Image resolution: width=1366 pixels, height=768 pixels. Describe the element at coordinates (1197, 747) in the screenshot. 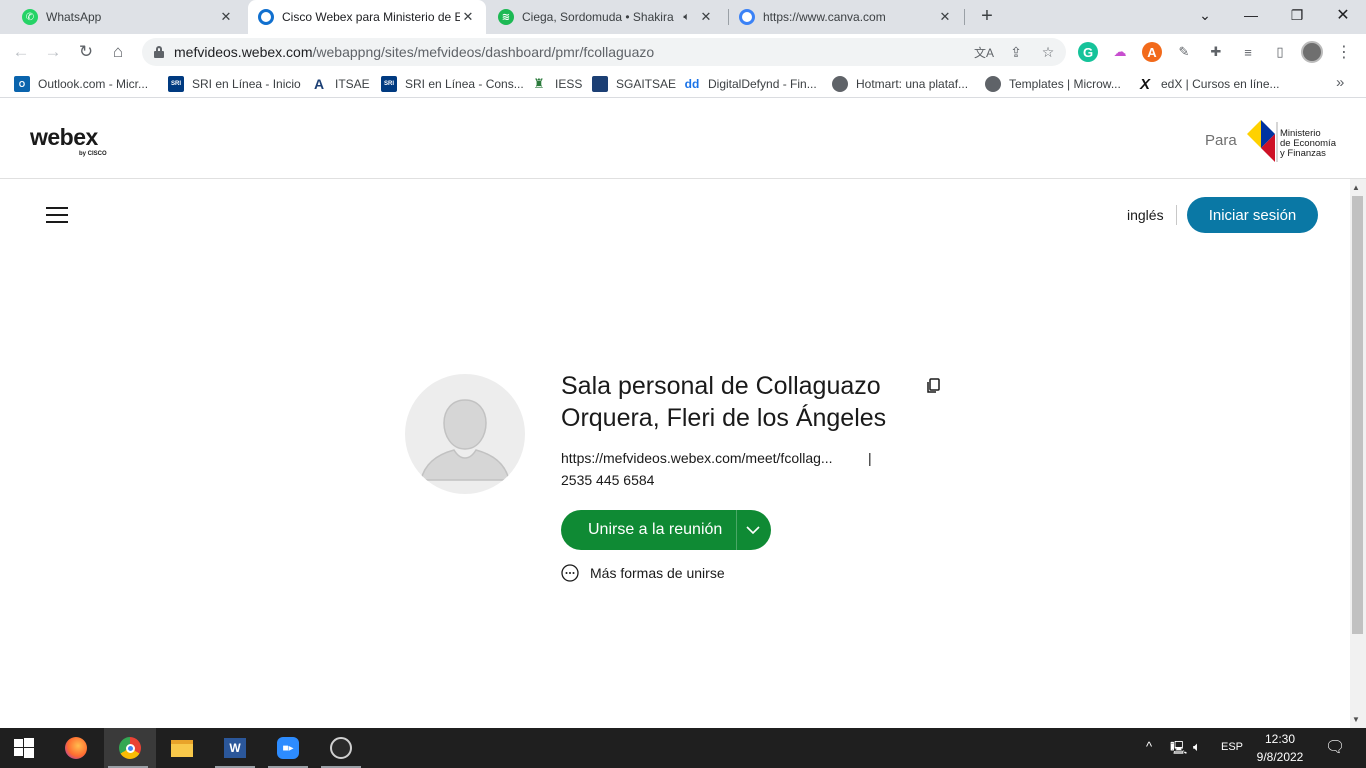

I see `volume-icon: 🔈︎` at that location.